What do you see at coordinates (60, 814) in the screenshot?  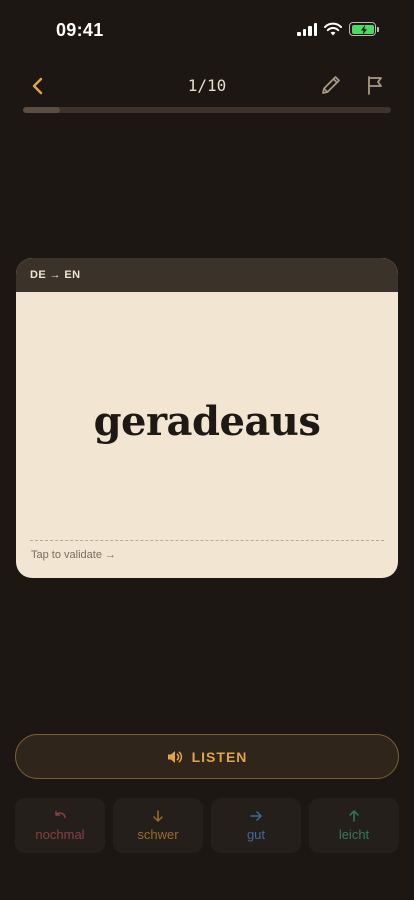 I see `undo-arrow-icon` at bounding box center [60, 814].